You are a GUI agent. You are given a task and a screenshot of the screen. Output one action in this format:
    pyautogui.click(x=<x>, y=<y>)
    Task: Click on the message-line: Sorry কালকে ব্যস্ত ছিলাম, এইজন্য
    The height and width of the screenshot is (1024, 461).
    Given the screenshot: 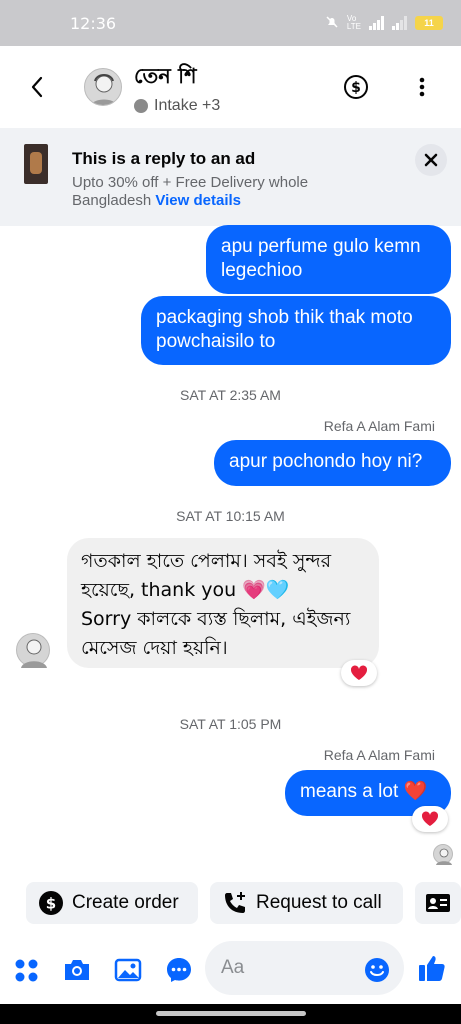 What is the action you would take?
    pyautogui.click(x=216, y=619)
    